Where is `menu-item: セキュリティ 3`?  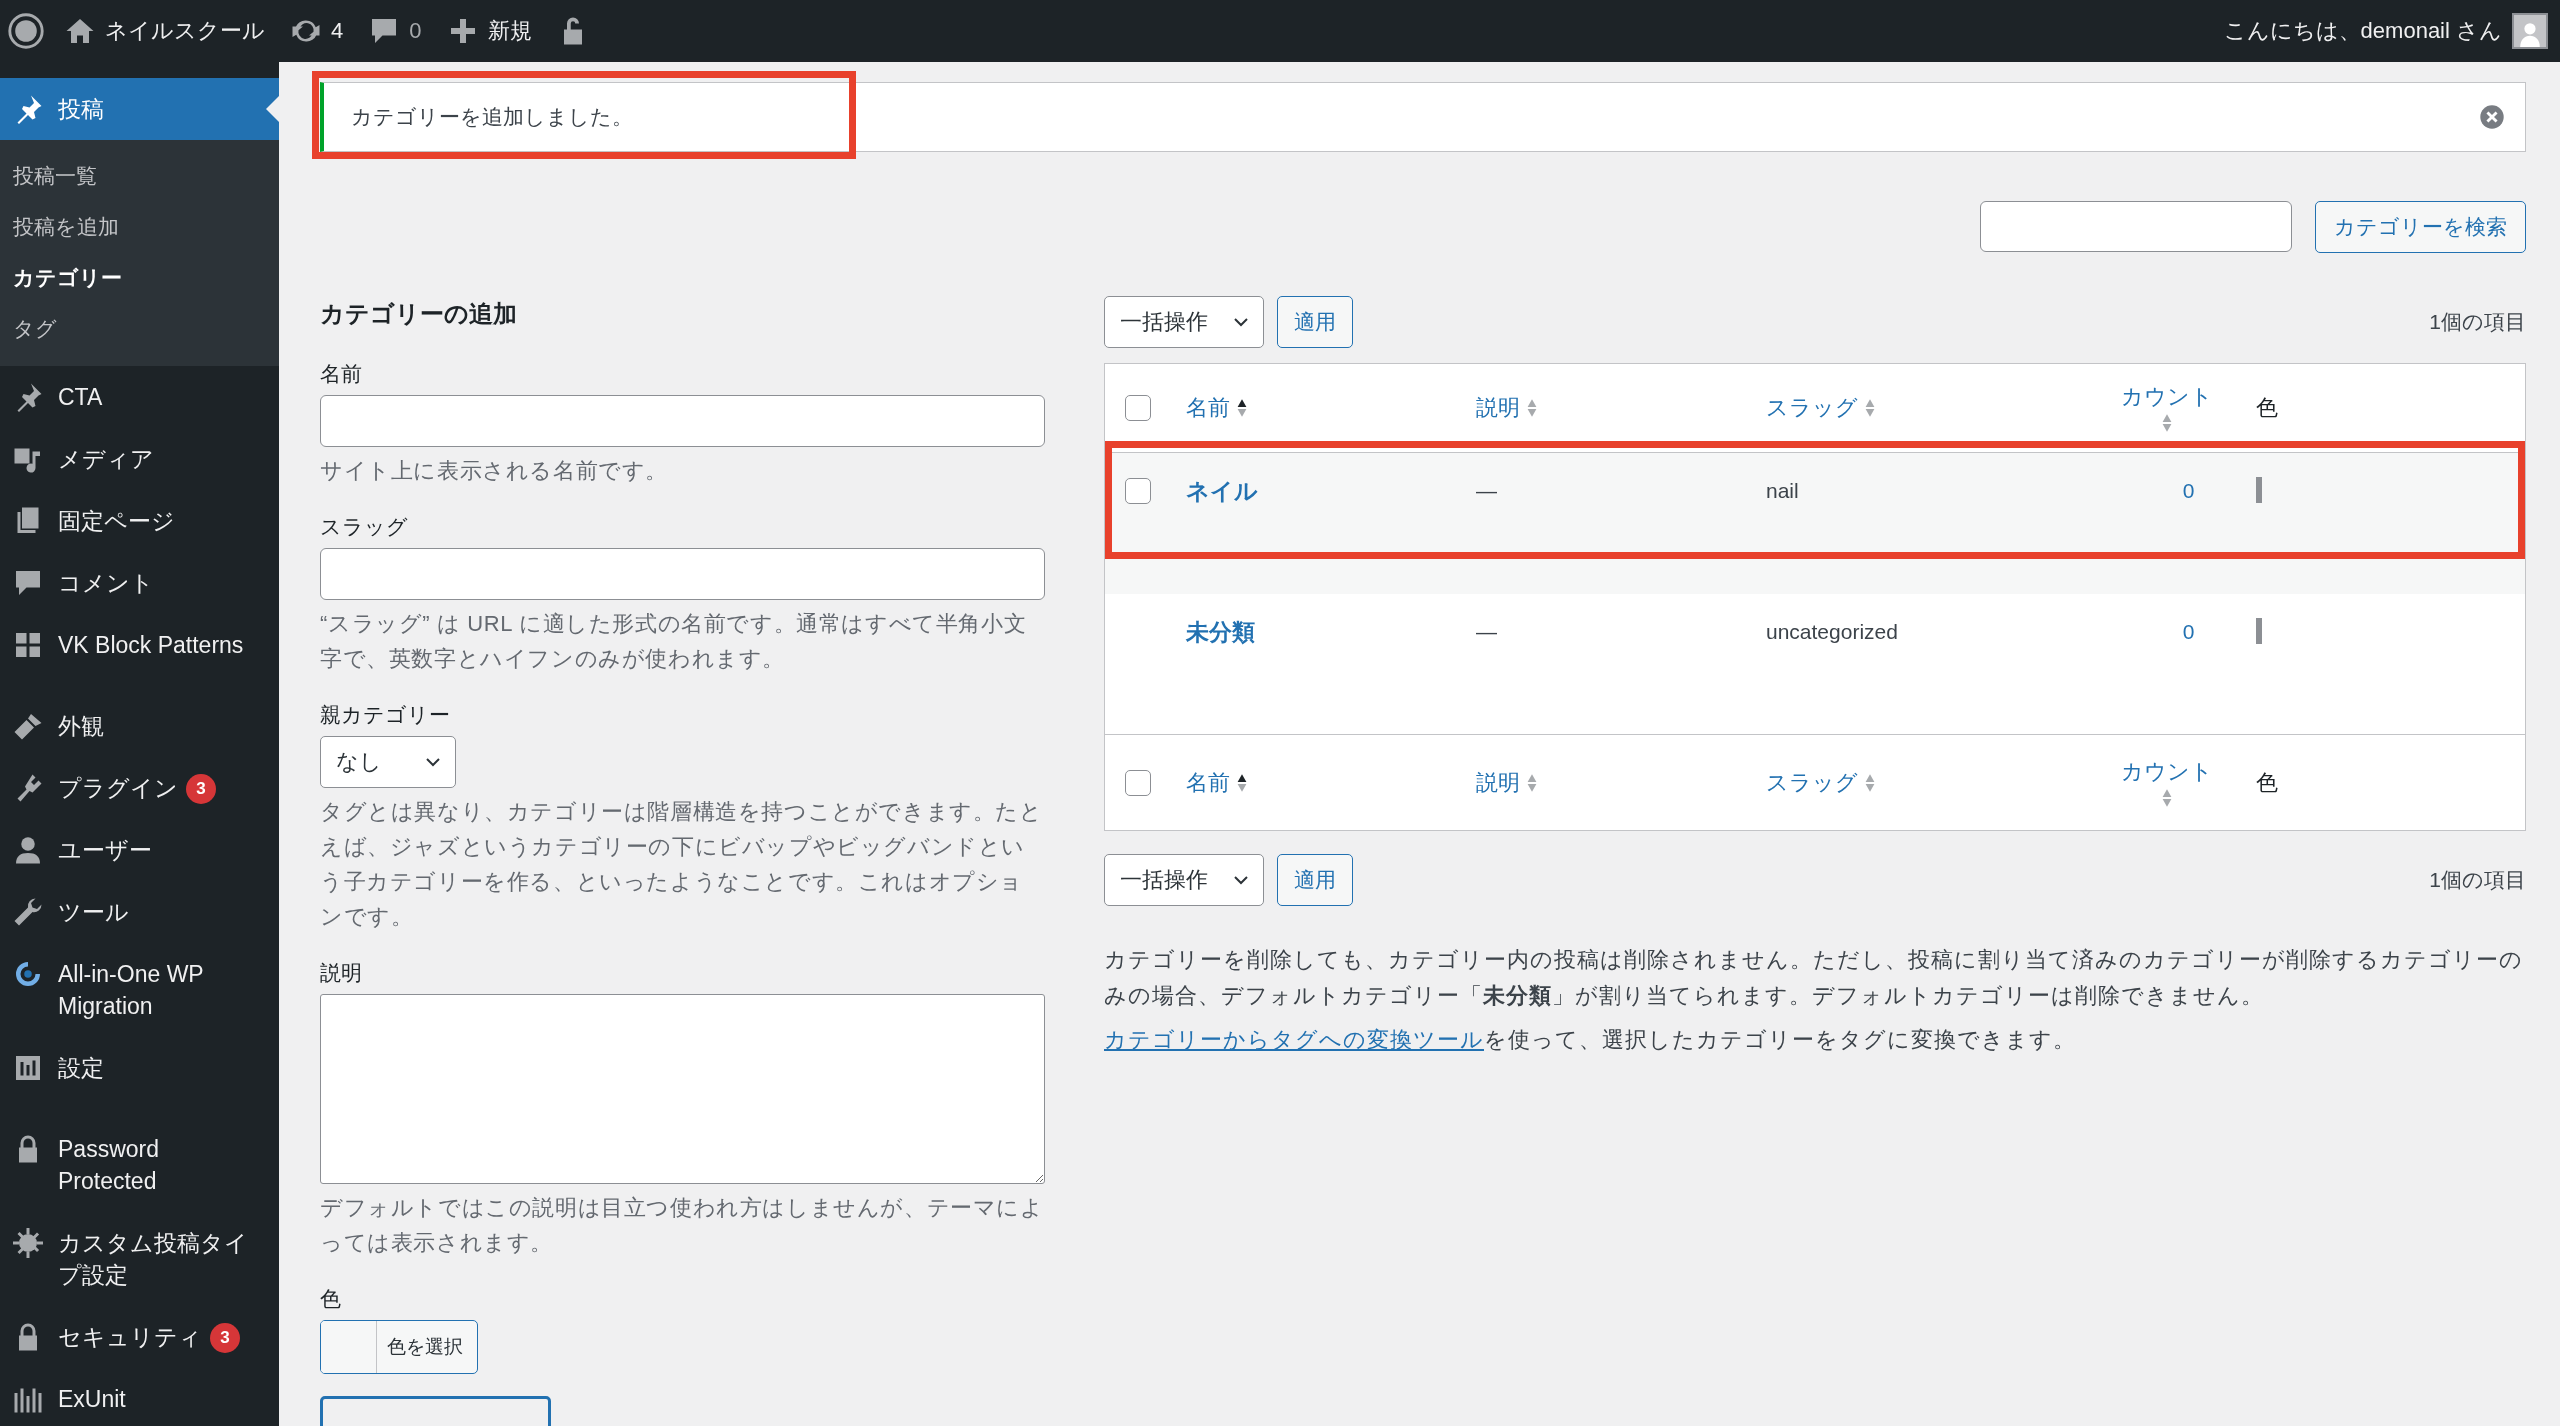
menu-item: セキュリティ 3 is located at coordinates (139, 1337).